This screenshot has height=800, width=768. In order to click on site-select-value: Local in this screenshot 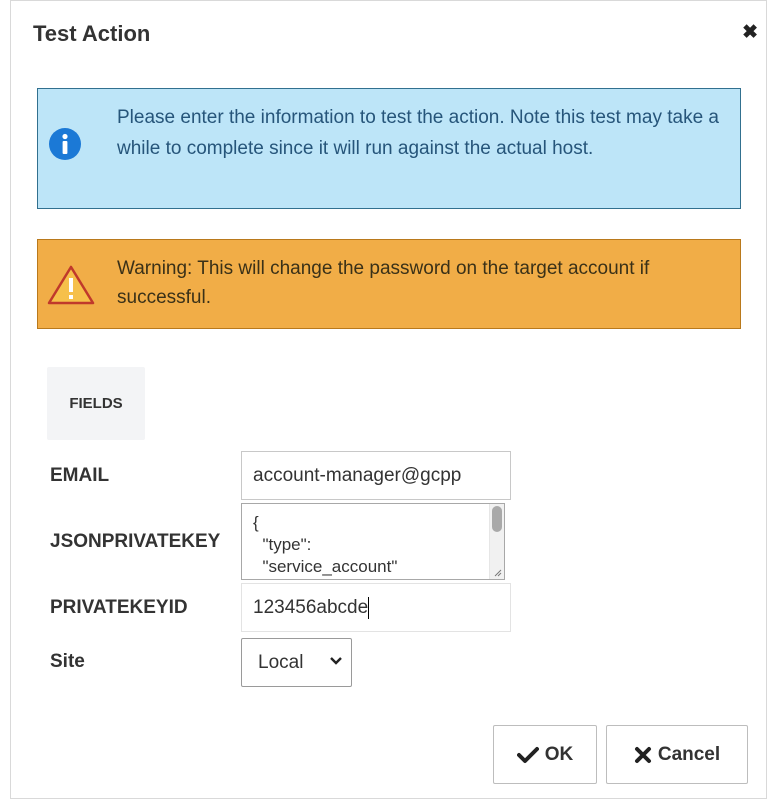, I will do `click(281, 662)`.